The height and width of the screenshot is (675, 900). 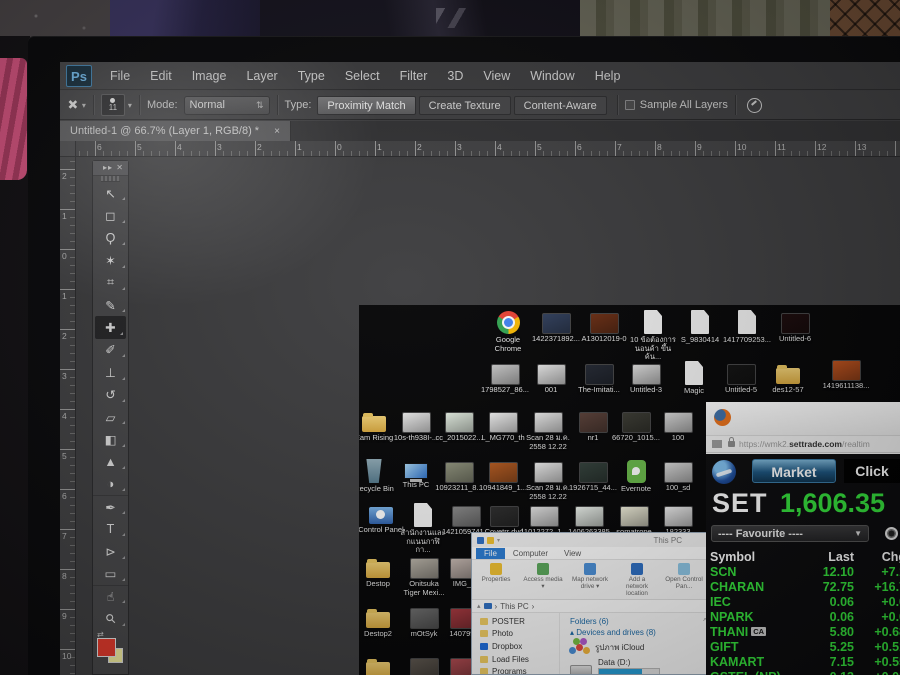 What do you see at coordinates (551, 378) in the screenshot?
I see `desktop-icon-001: 001` at bounding box center [551, 378].